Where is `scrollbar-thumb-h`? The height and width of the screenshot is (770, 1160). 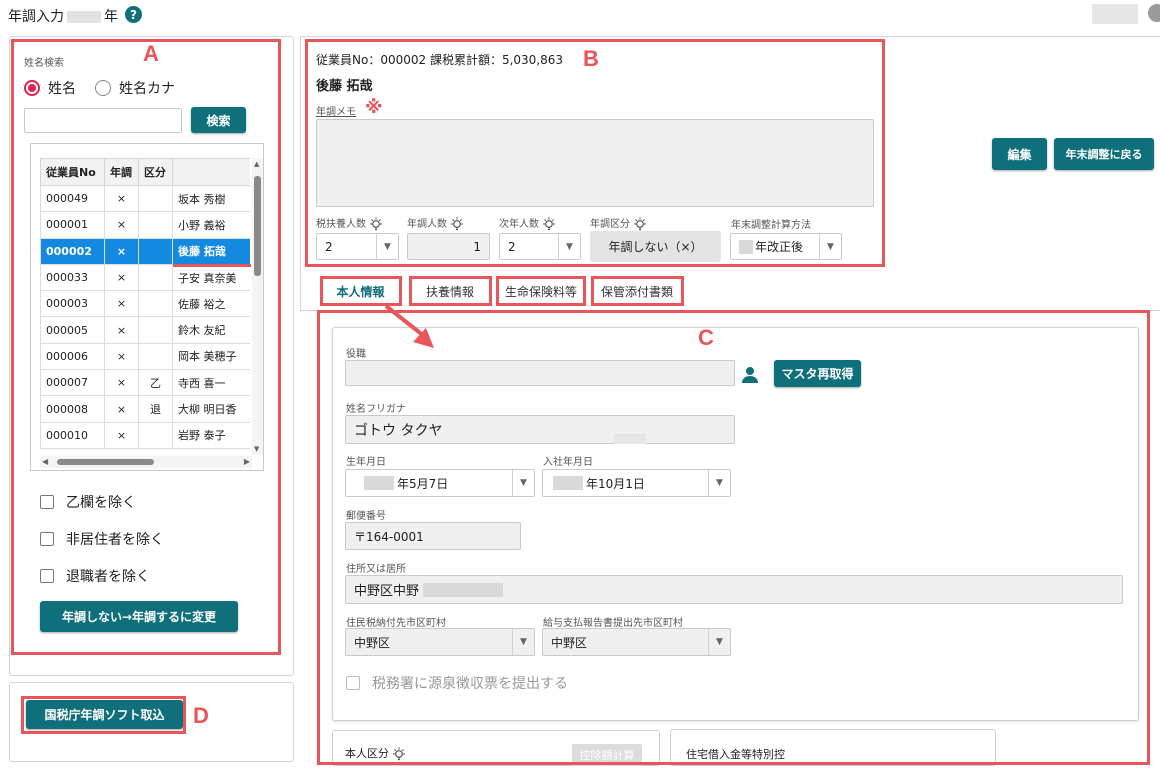
scrollbar-thumb-h is located at coordinates (105, 462).